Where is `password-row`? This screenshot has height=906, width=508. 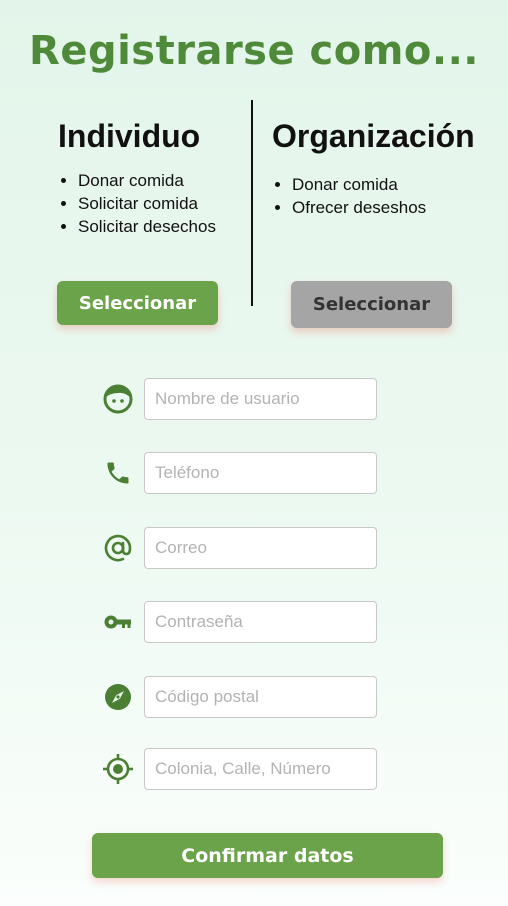
password-row is located at coordinates (250, 622).